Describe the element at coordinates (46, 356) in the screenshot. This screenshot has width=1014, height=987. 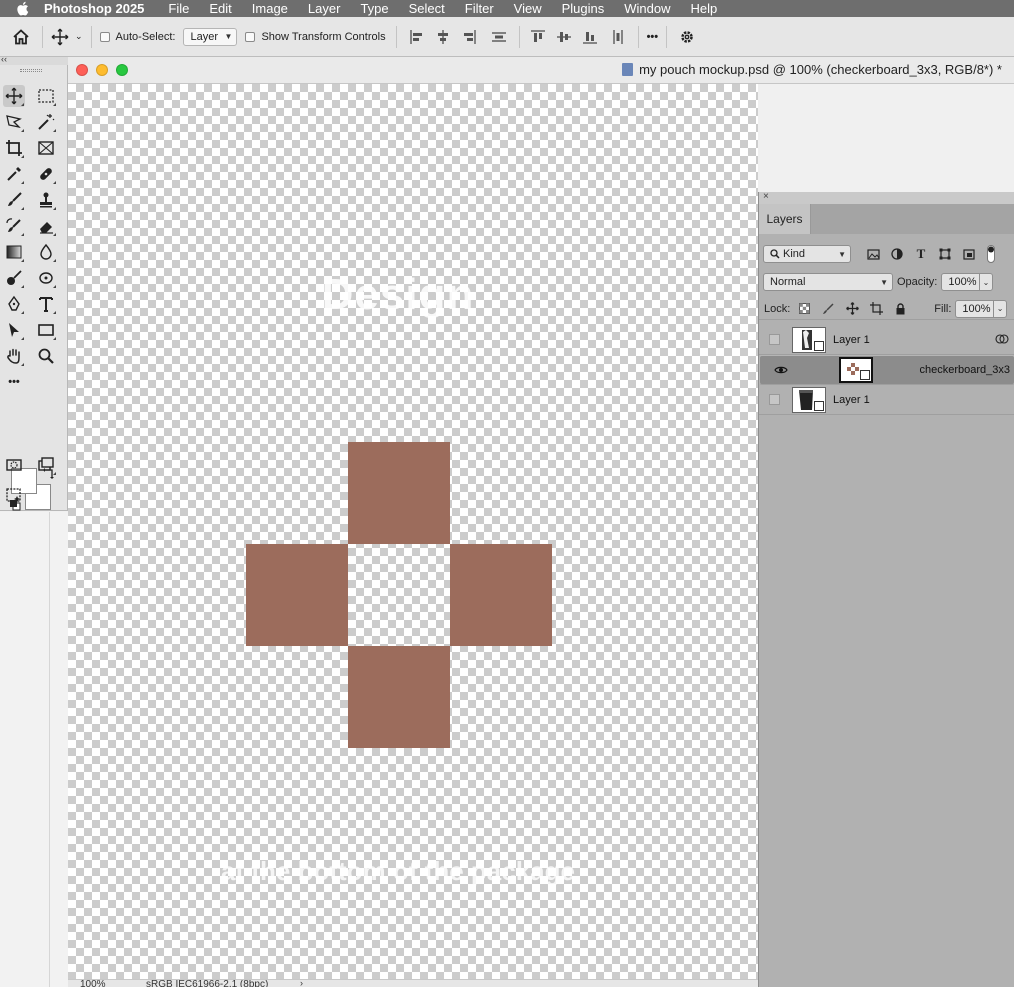
I see `zoom-tool-button` at that location.